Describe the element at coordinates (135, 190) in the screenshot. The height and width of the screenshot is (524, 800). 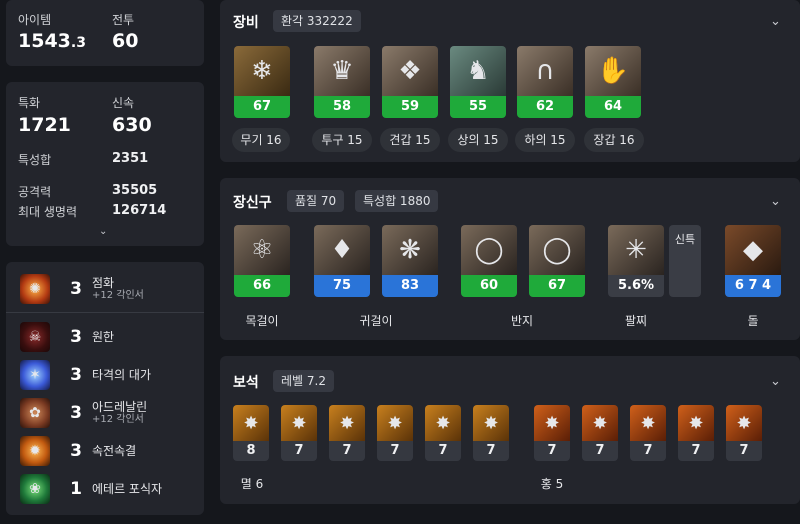
I see `attack-value: 35505` at that location.